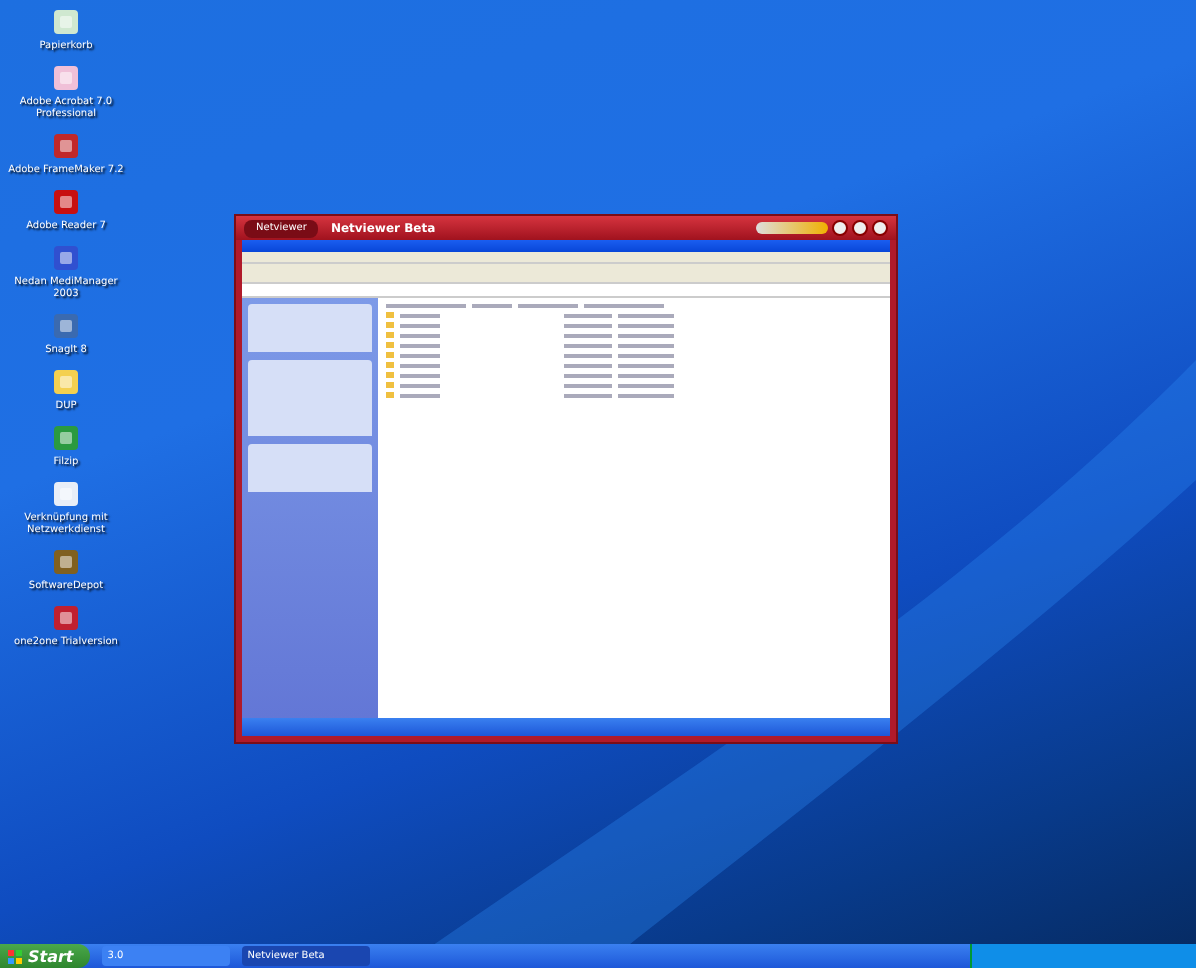  Describe the element at coordinates (45, 956) in the screenshot. I see `start-button: Start` at that location.